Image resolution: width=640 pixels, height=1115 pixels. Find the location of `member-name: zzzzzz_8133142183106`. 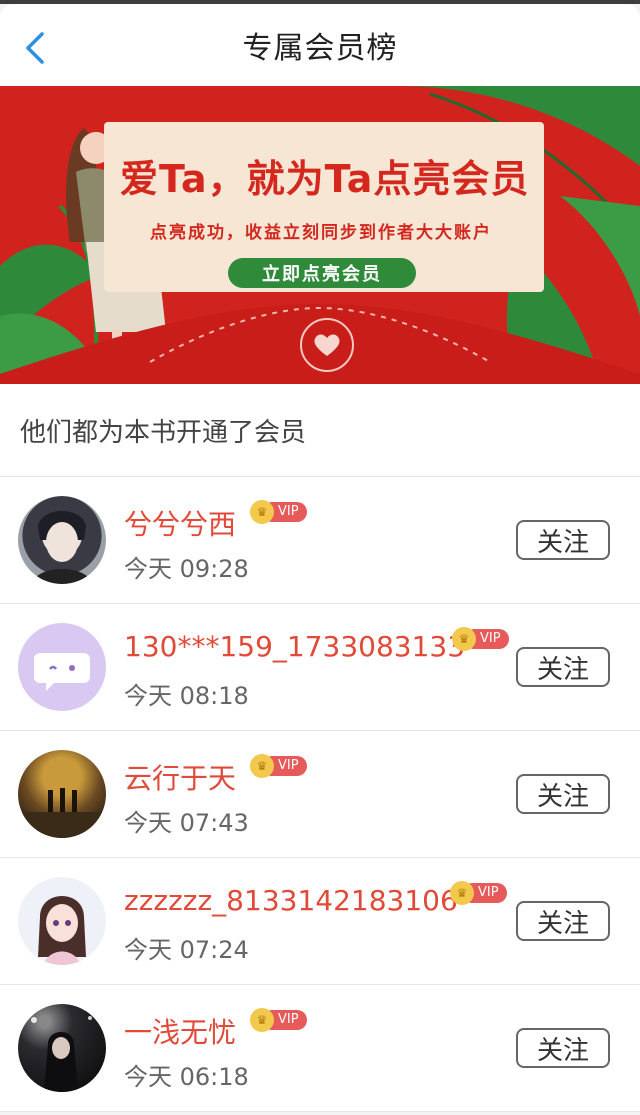

member-name: zzzzzz_8133142183106 is located at coordinates (291, 900).